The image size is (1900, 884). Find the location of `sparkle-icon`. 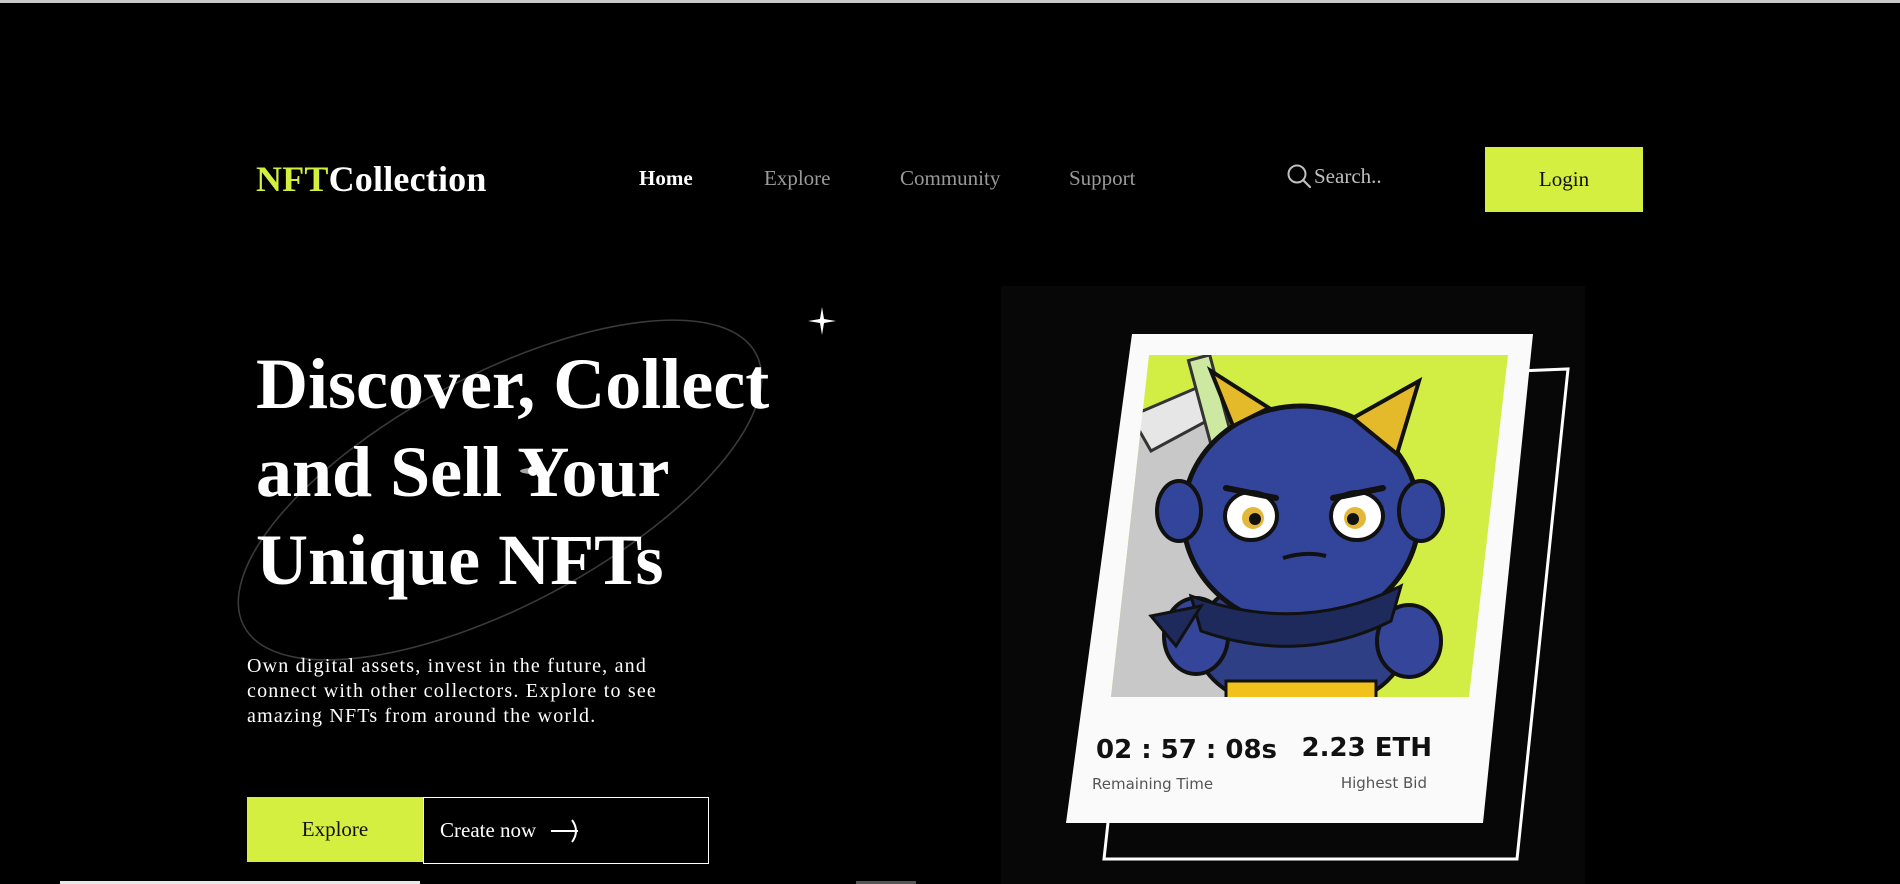

sparkle-icon is located at coordinates (822, 321).